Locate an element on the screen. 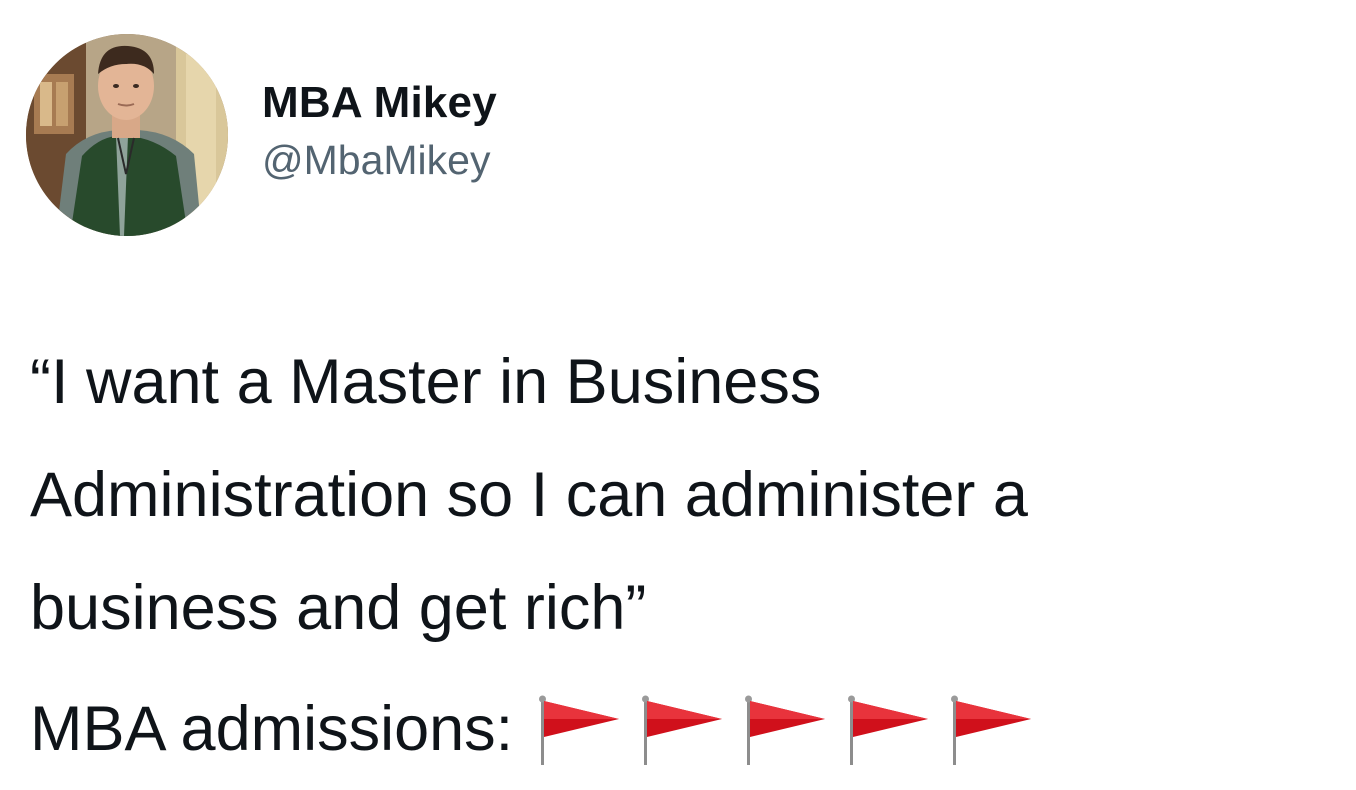 The image size is (1356, 790). tweet-punchline: MBA admissions: is located at coordinates (540, 728).